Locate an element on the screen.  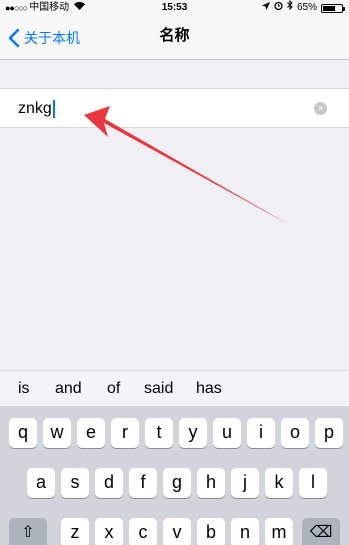
suggestion-has: has is located at coordinates (209, 389).